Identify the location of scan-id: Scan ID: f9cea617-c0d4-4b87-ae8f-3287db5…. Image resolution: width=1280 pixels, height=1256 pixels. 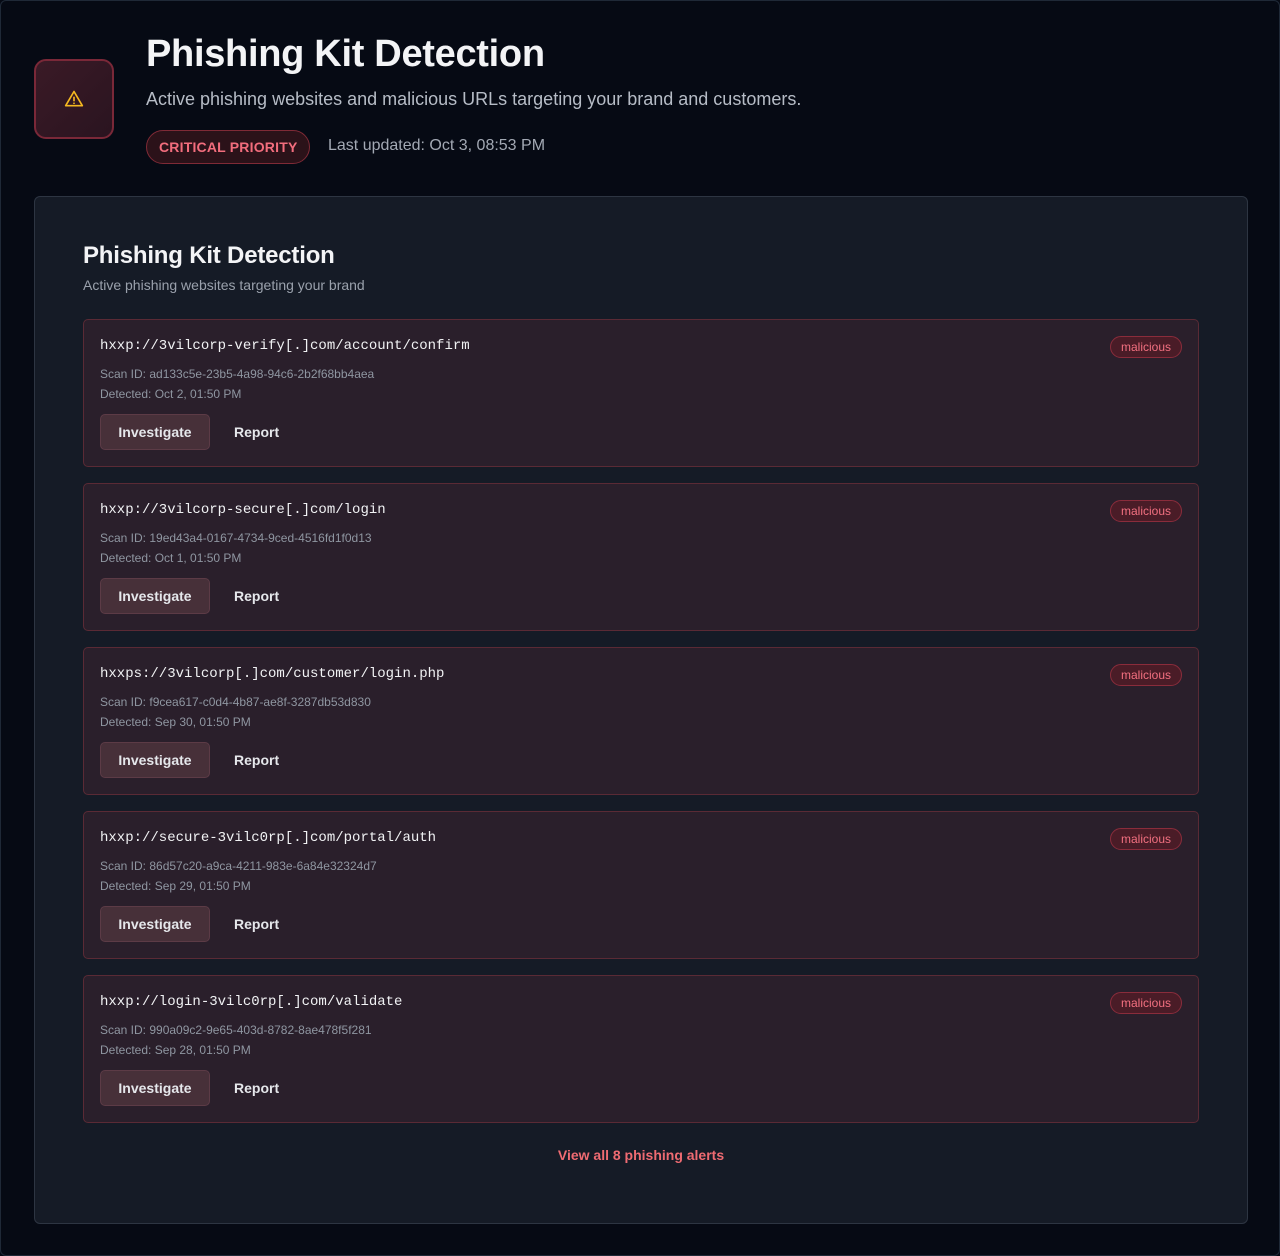
(235, 702).